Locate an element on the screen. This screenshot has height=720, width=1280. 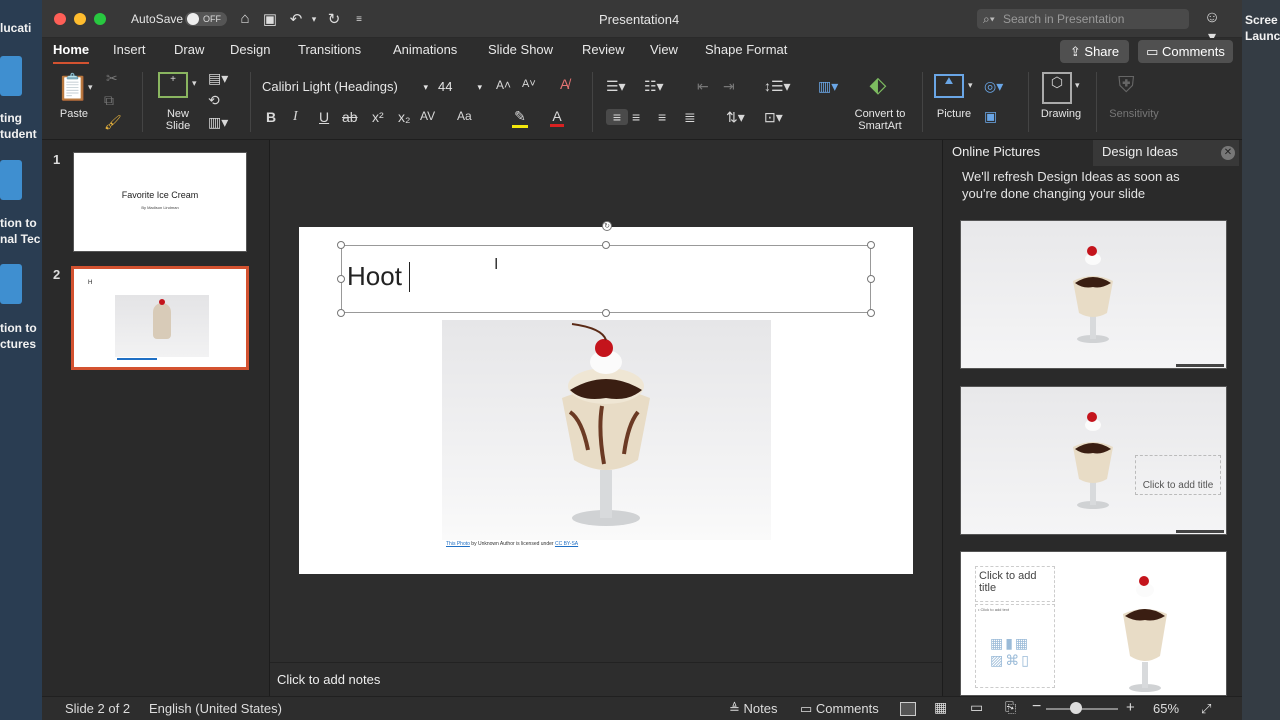
increase-indent-icon: ⇥ is located at coordinates (729, 86).